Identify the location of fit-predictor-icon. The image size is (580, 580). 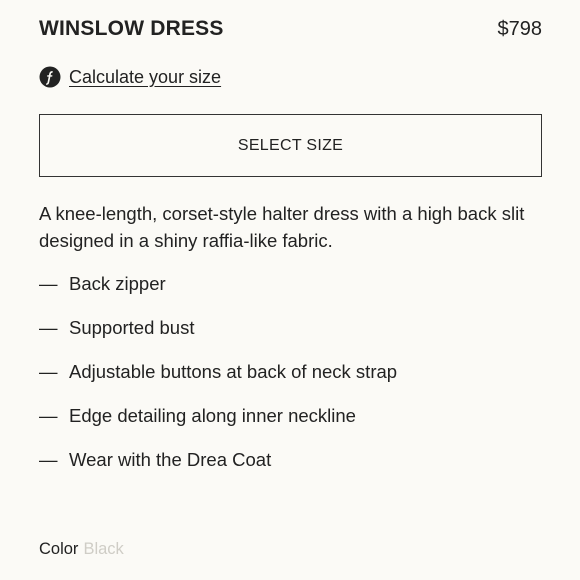
(50, 77).